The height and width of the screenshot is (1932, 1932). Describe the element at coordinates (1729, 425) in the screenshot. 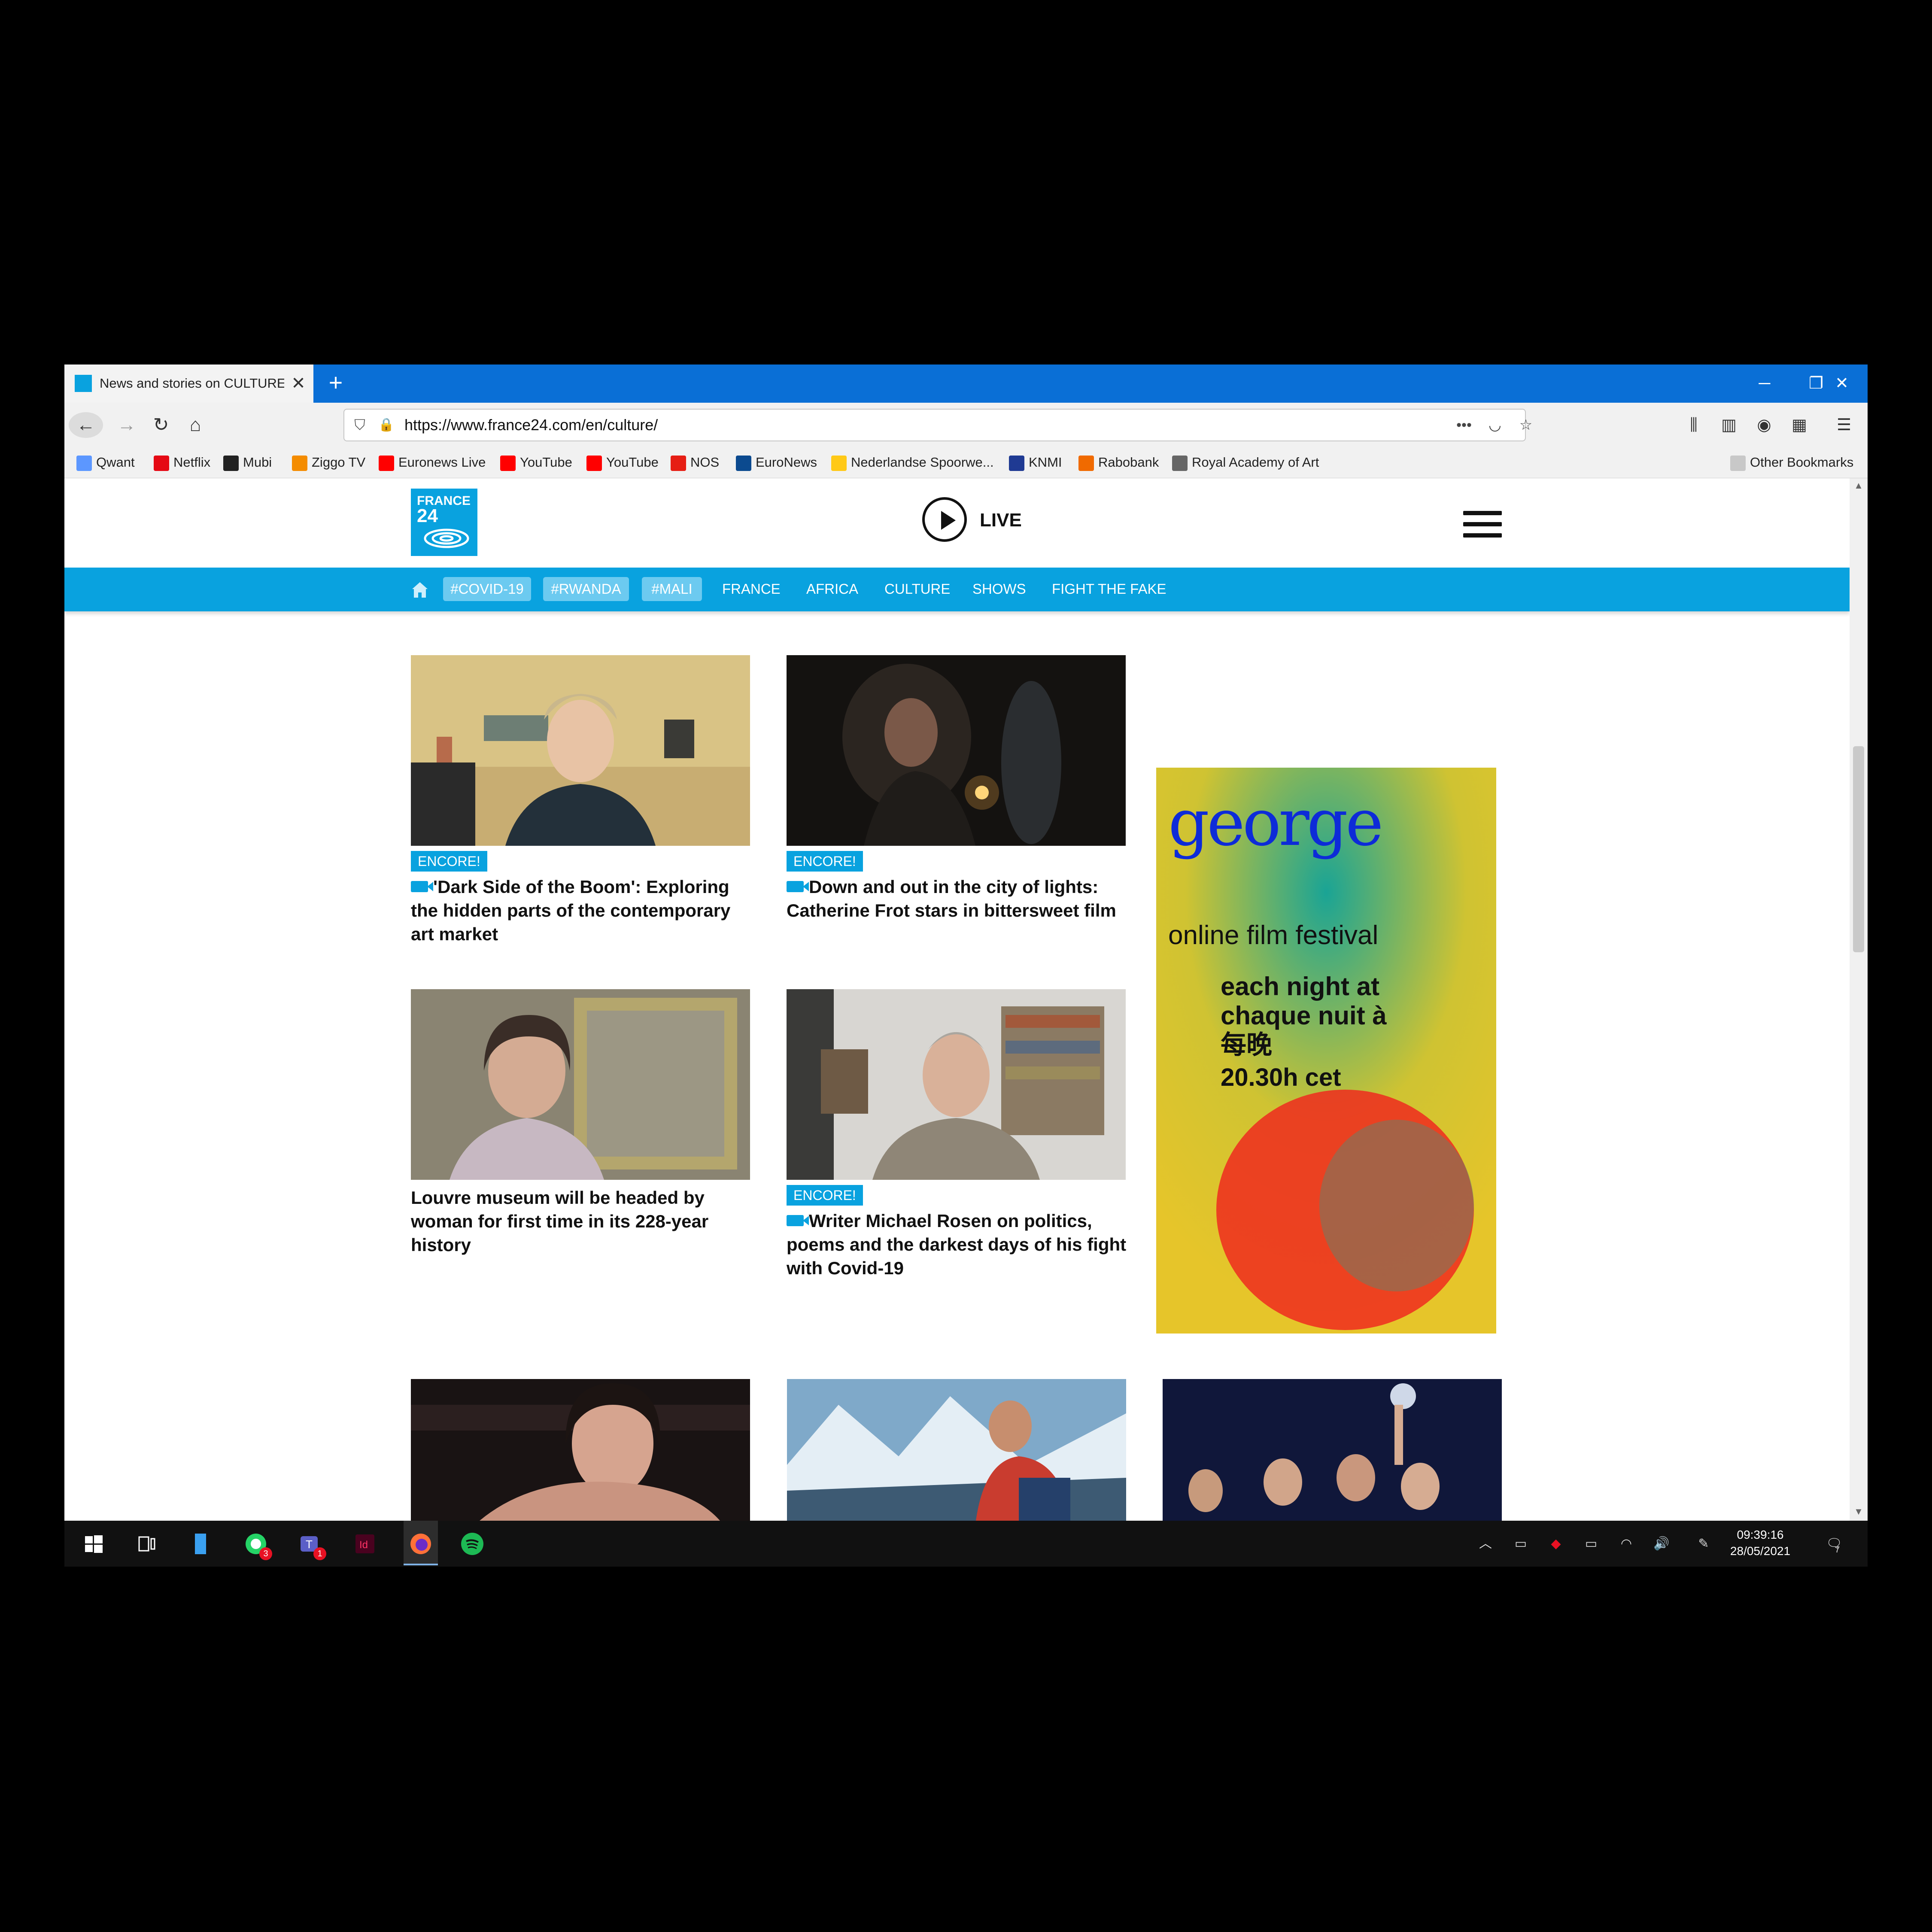

I see `sidebar-icon: ▥` at that location.